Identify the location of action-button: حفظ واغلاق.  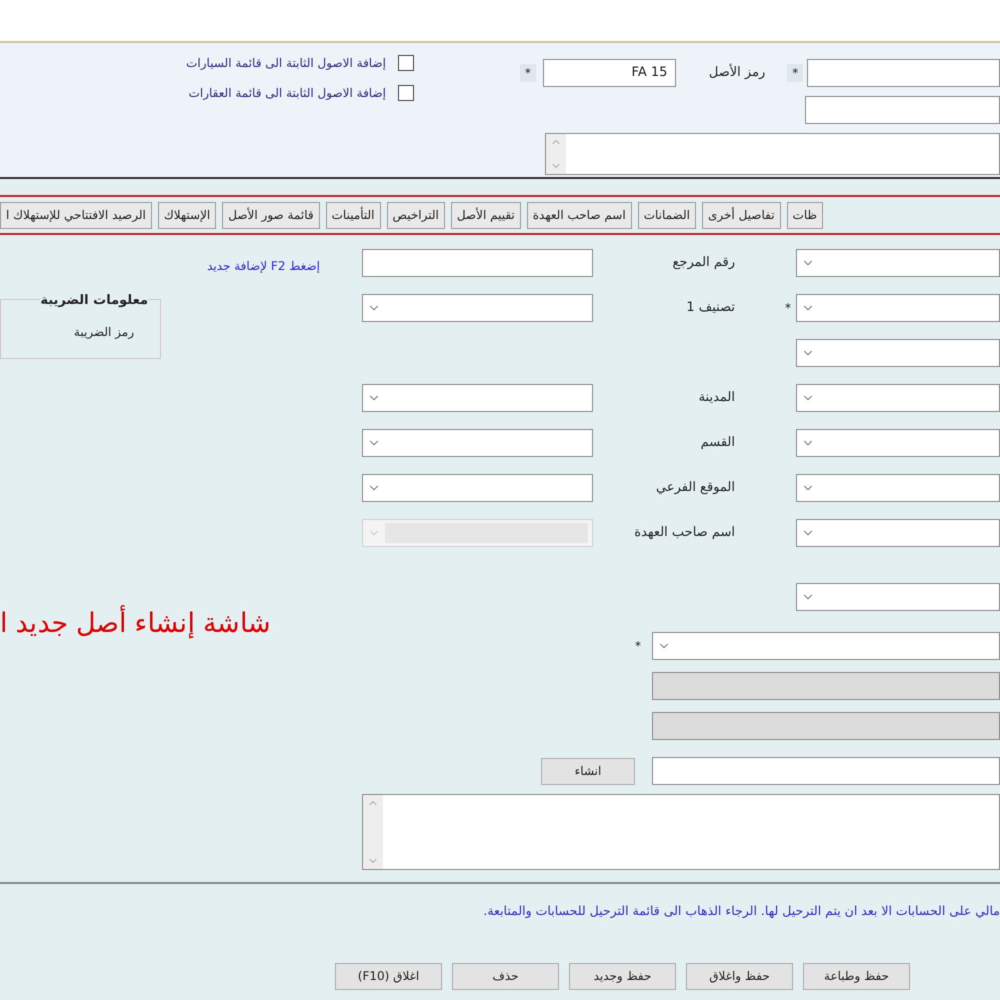
(739, 976).